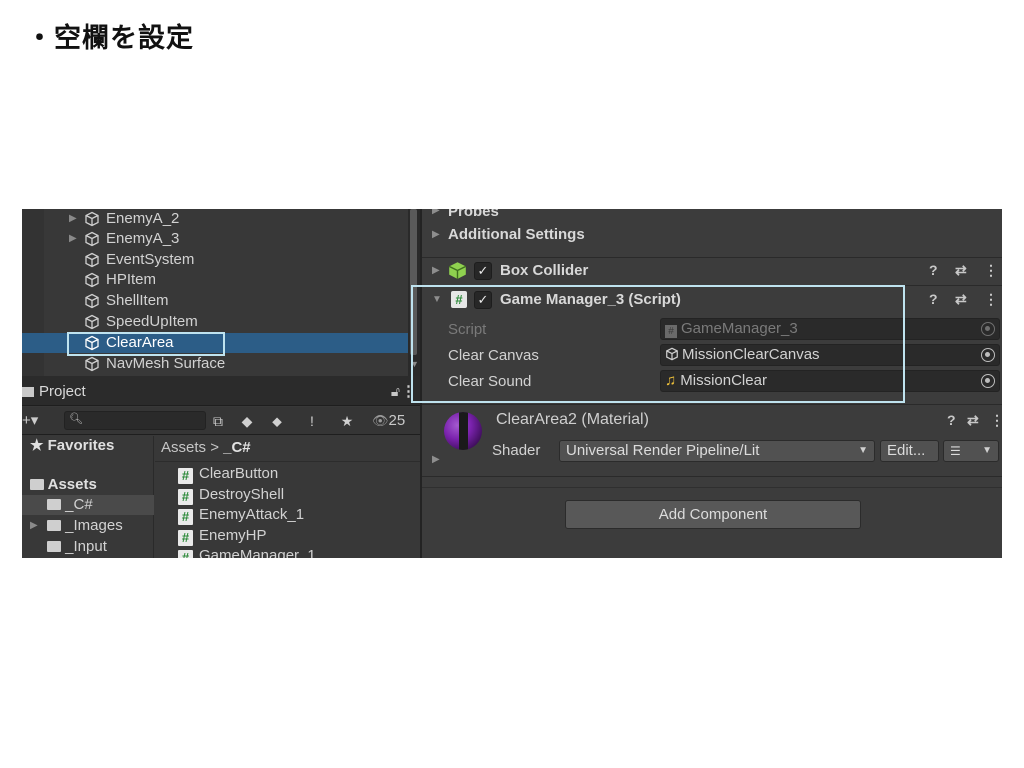  I want to click on hierarchy-item-hpitem: HPItem, so click(215, 280).